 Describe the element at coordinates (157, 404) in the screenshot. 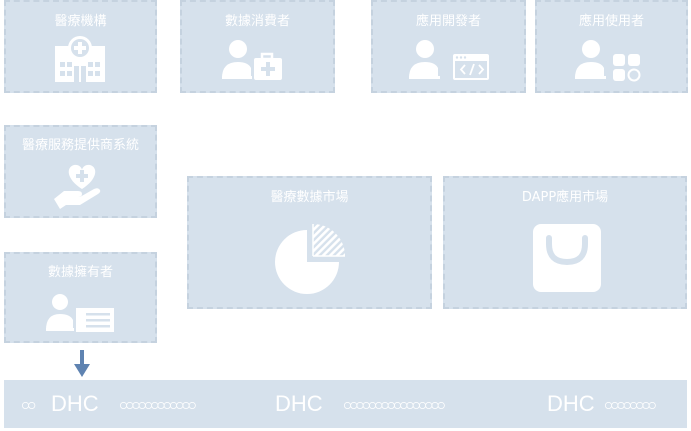

I see `chain-links-2: ထထထထထထ` at that location.